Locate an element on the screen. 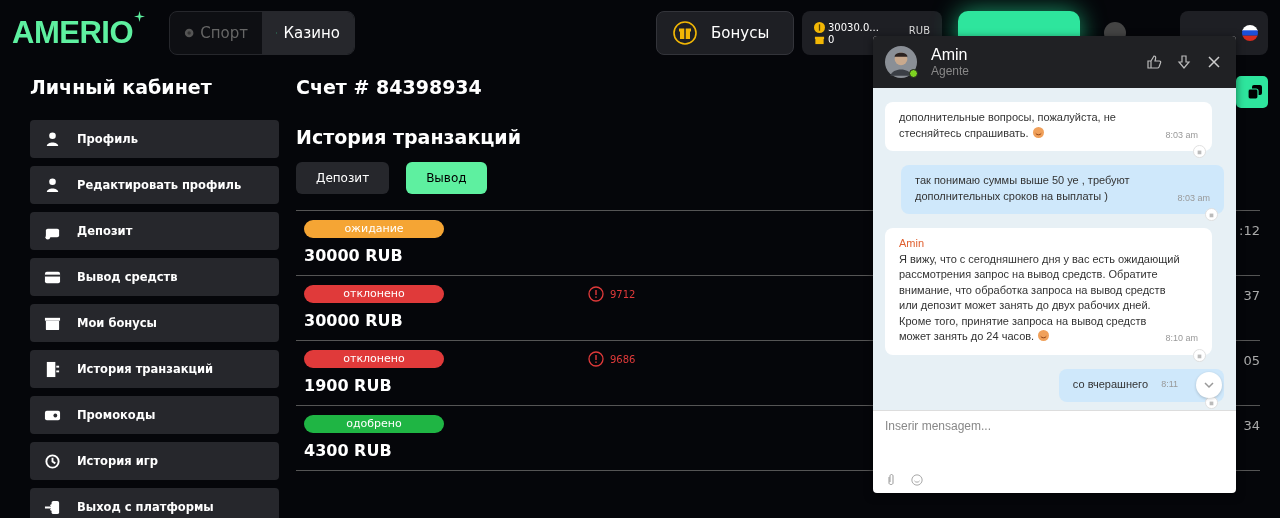 Image resolution: width=1280 pixels, height=518 pixels. filter-tab: Депозит is located at coordinates (343, 178).